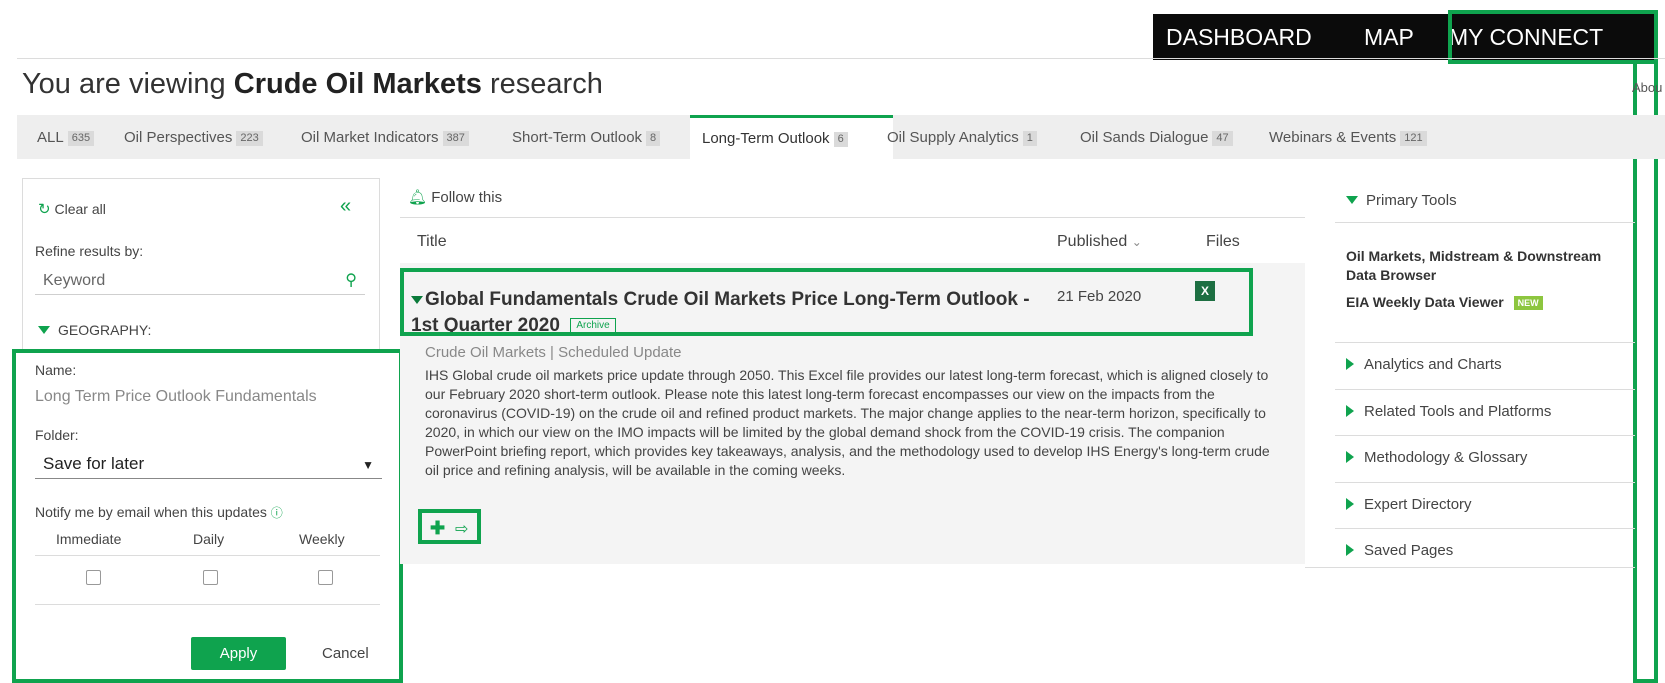 The height and width of the screenshot is (683, 1665). Describe the element at coordinates (1239, 37) in the screenshot. I see `nav-dashboard: DASHBOARD` at that location.